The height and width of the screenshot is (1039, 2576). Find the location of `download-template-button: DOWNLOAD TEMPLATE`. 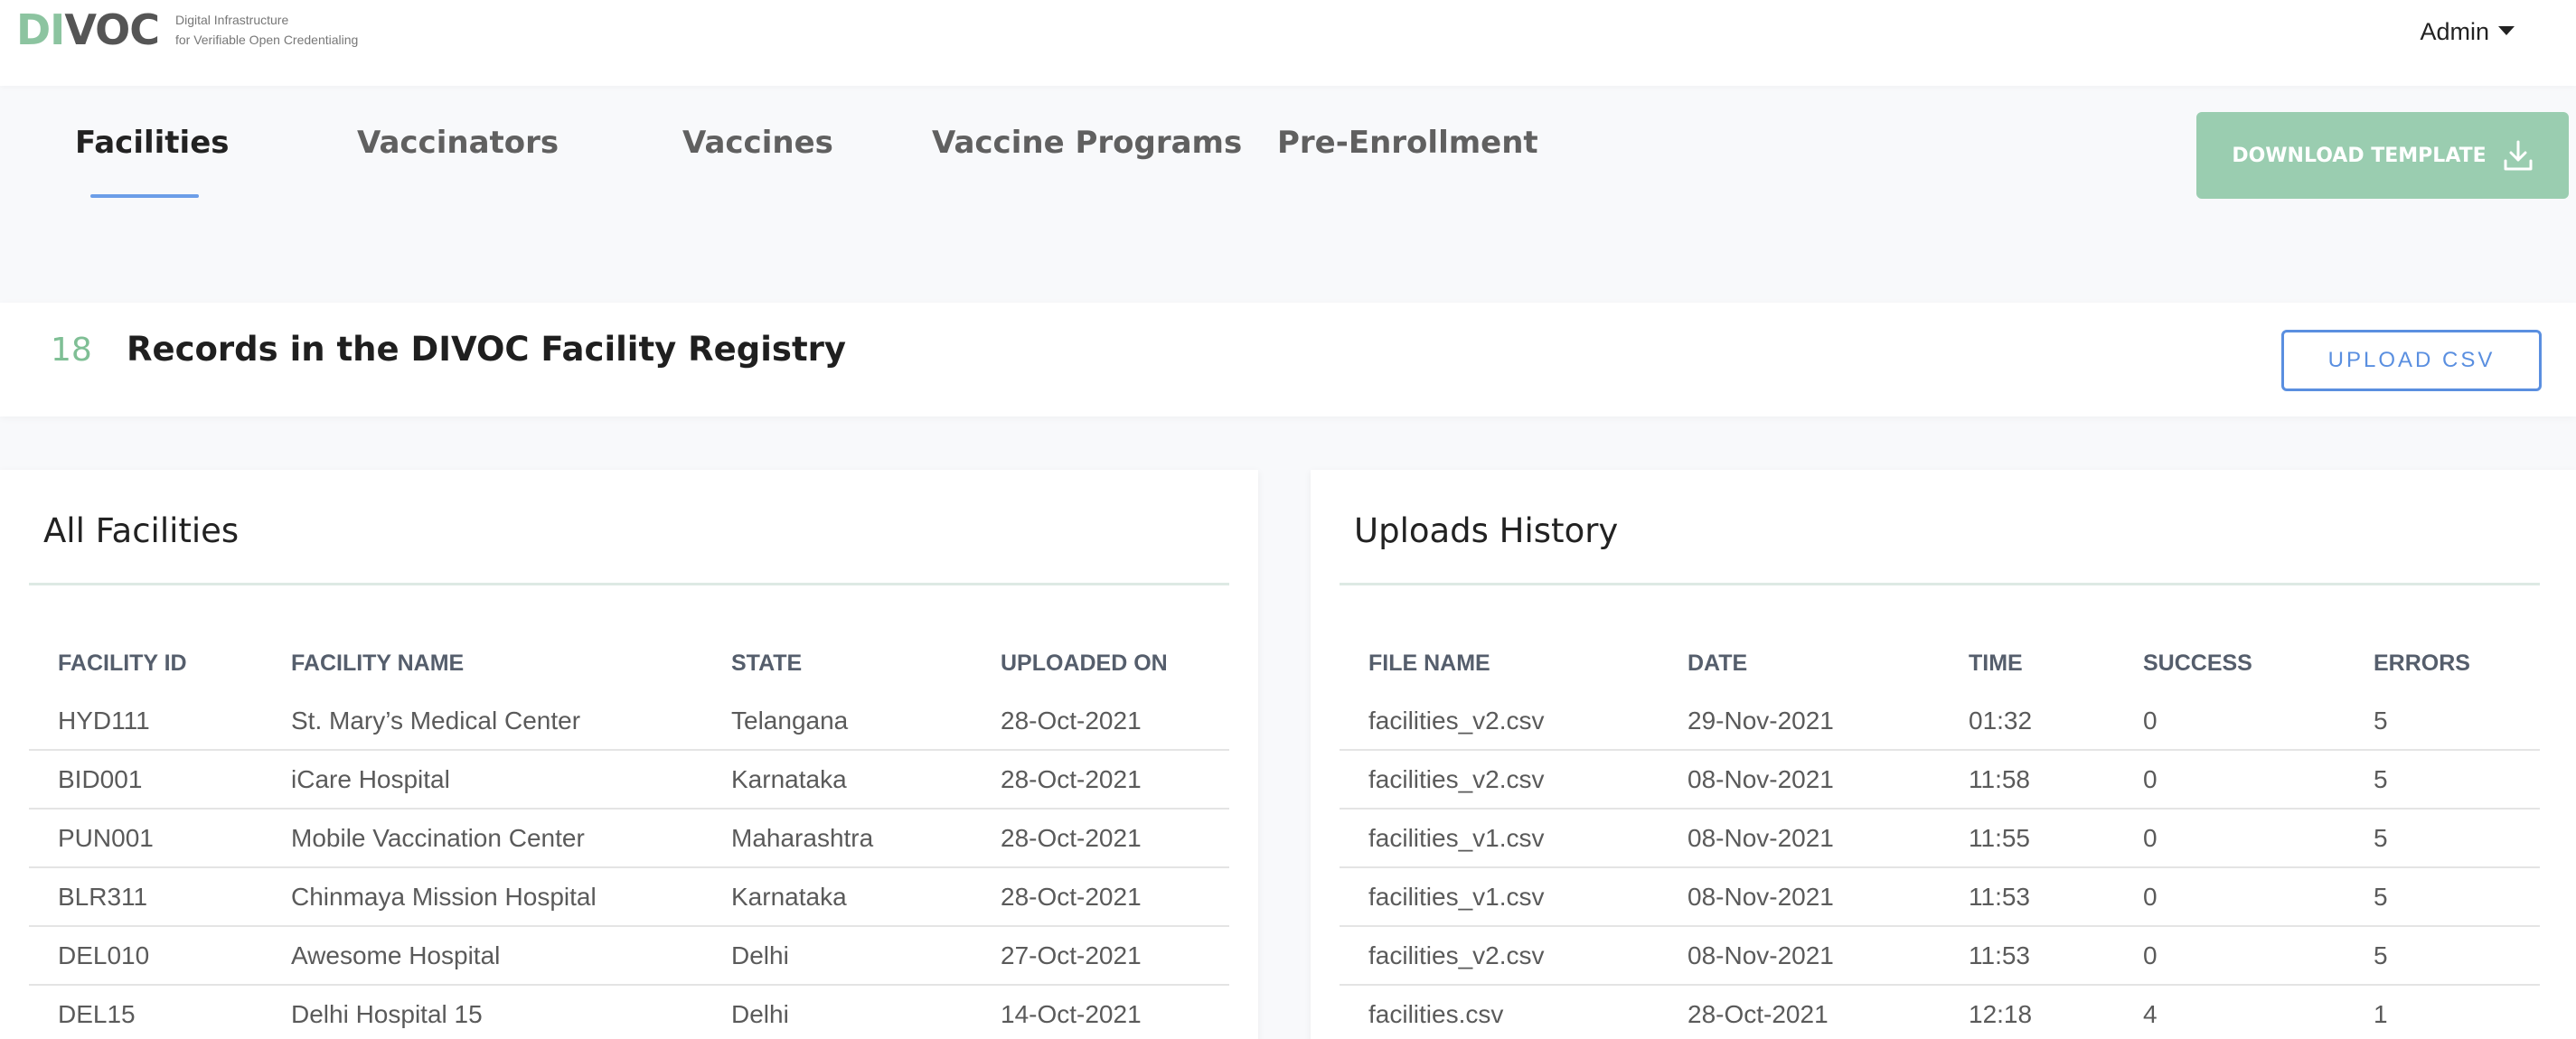

download-template-button: DOWNLOAD TEMPLATE is located at coordinates (2382, 155).